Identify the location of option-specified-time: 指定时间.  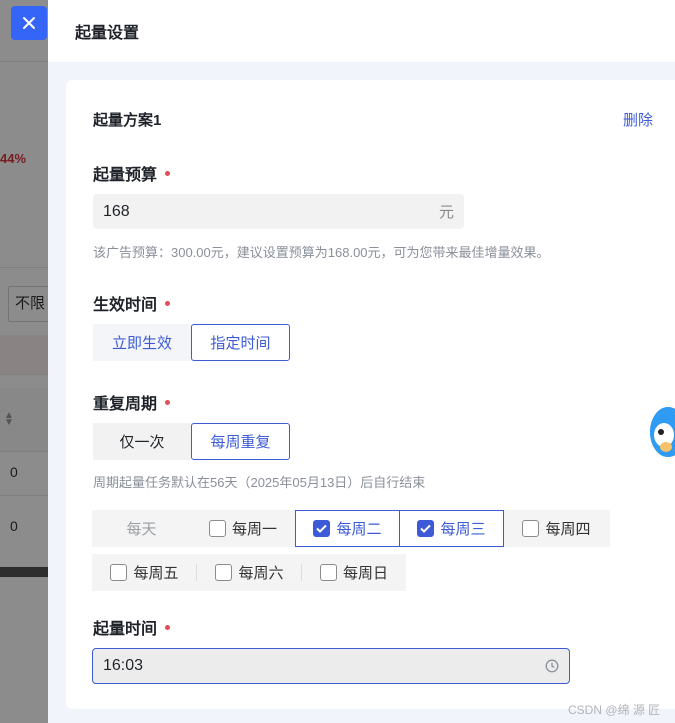
(240, 342).